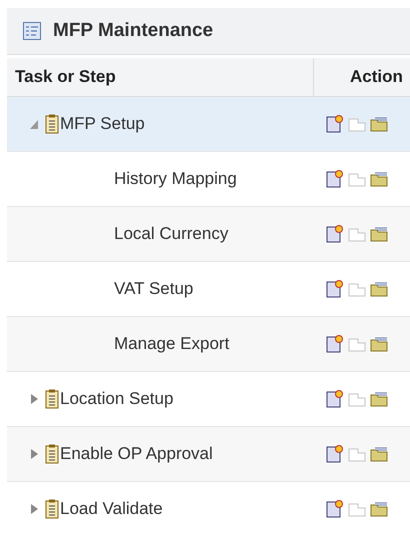  I want to click on step-label: History Mapping, so click(175, 179).